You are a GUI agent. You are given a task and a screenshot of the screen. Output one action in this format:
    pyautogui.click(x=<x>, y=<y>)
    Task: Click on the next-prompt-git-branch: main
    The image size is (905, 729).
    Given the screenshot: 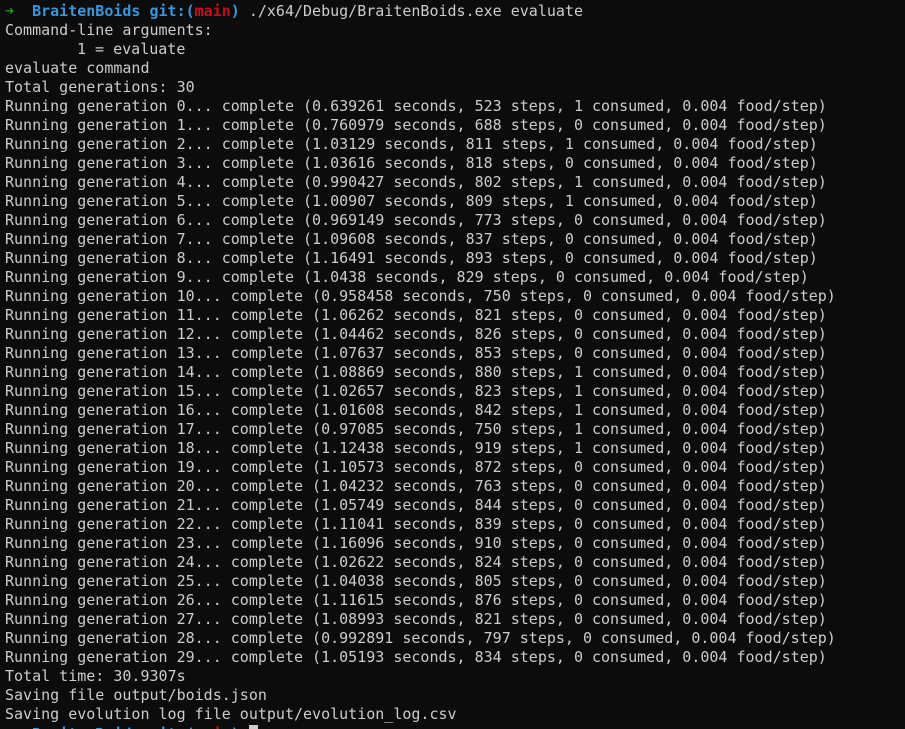 What is the action you would take?
    pyautogui.click(x=213, y=727)
    